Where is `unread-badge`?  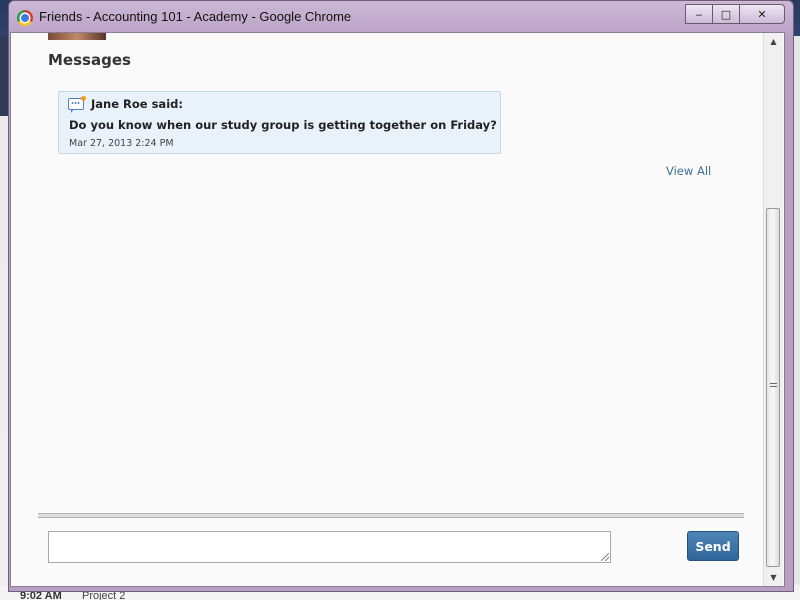
unread-badge is located at coordinates (83, 98).